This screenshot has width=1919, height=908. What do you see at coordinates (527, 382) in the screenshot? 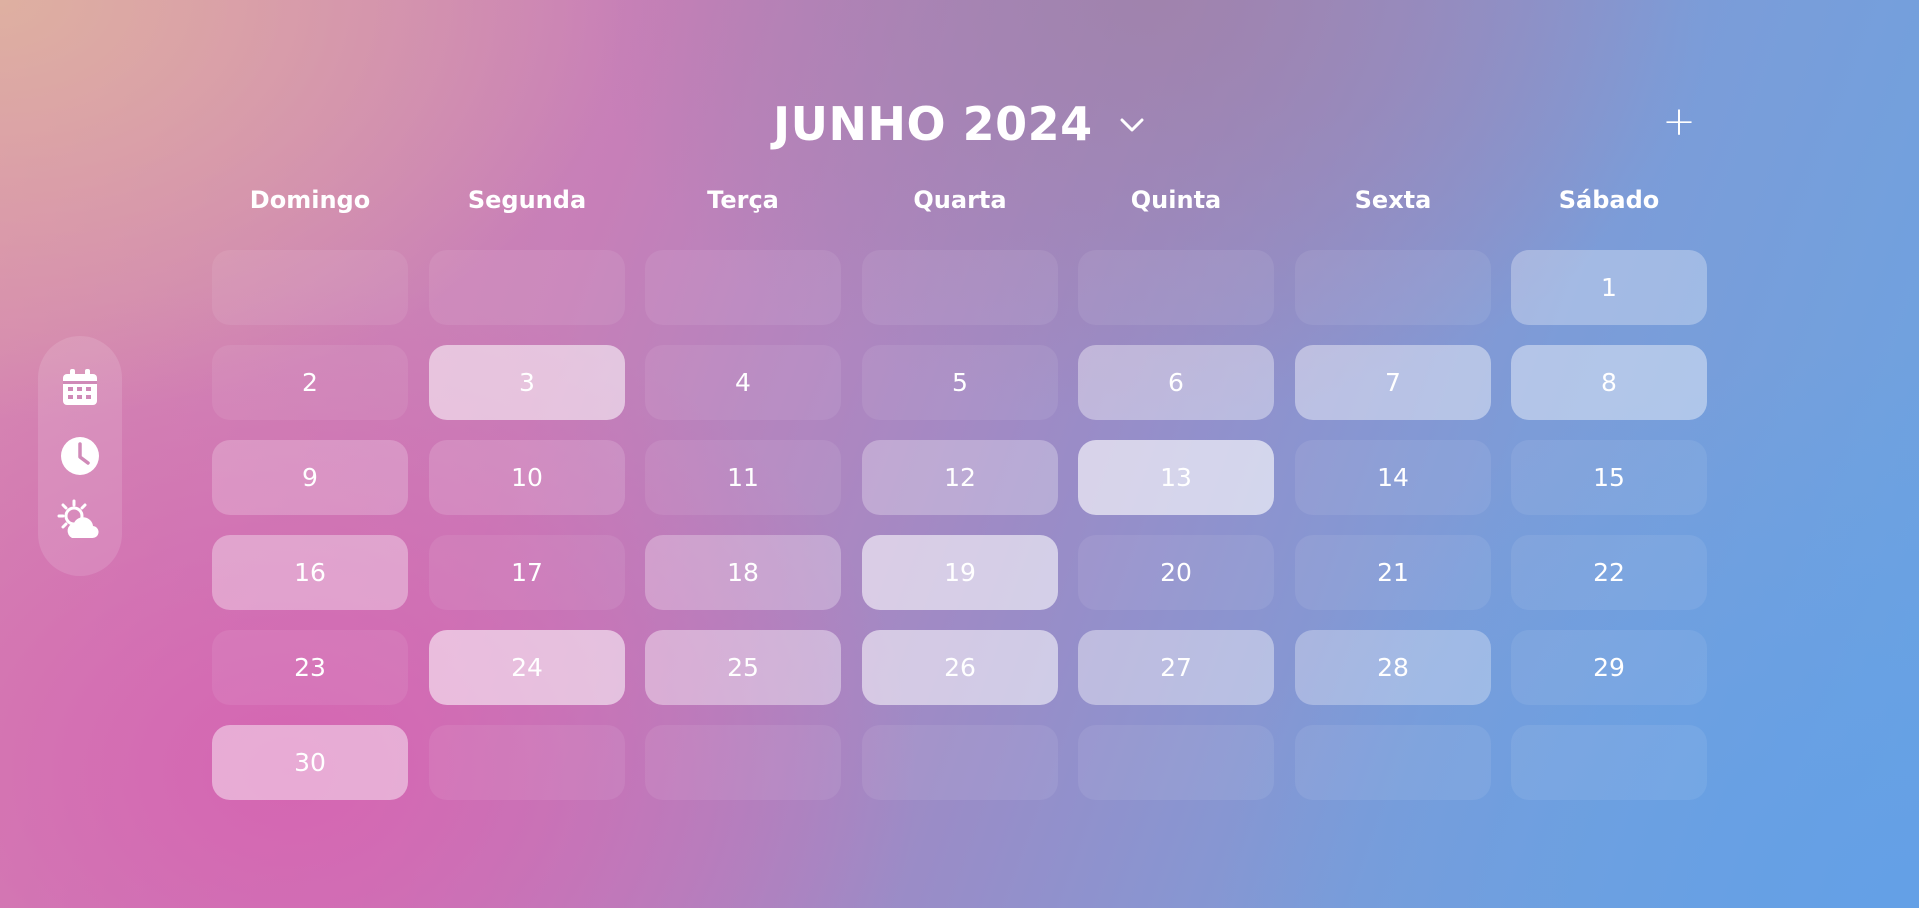
I see `day-cell: 3` at bounding box center [527, 382].